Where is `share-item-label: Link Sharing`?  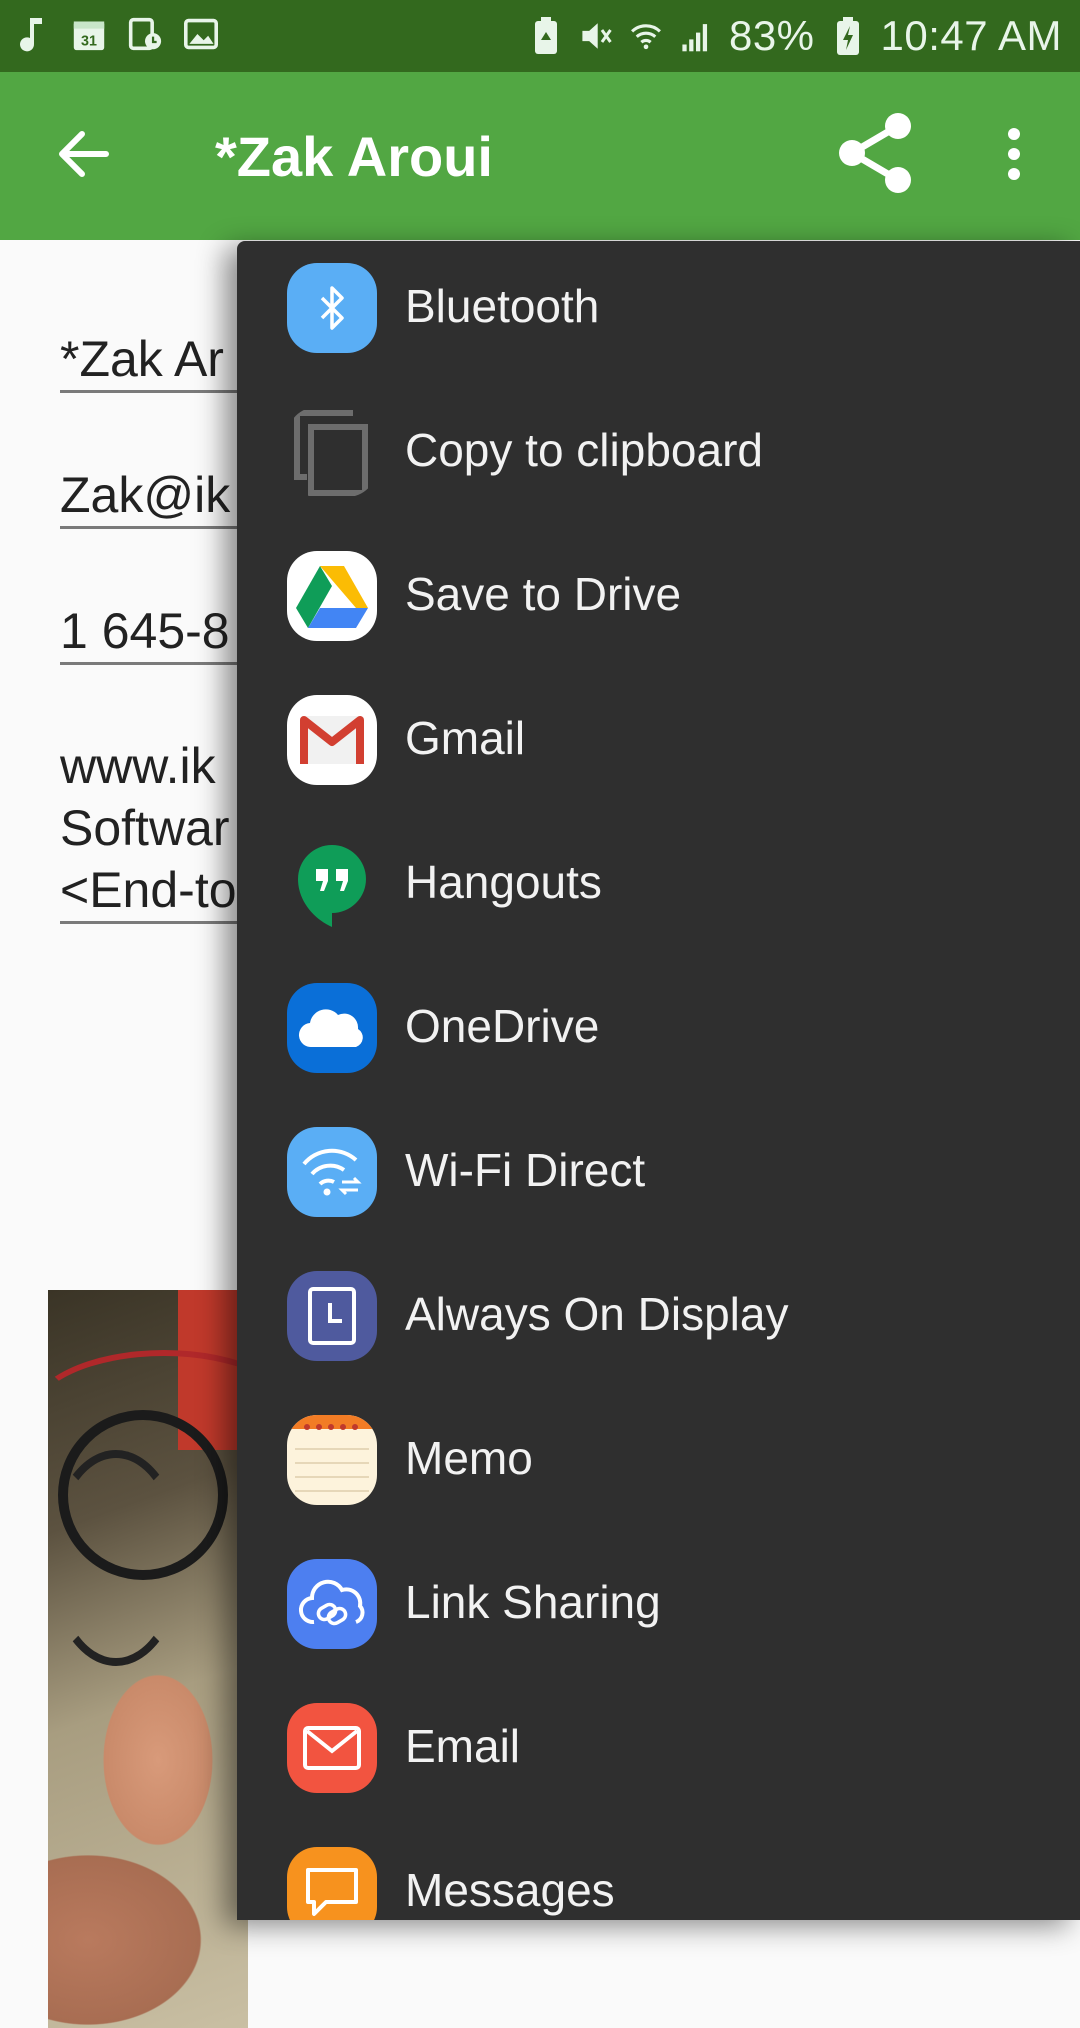 share-item-label: Link Sharing is located at coordinates (533, 1602).